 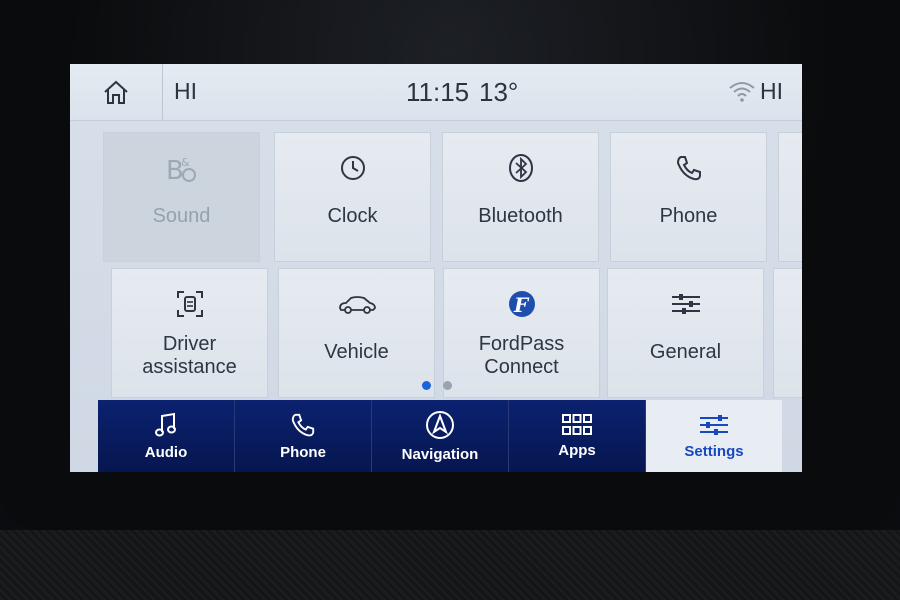 I want to click on clock-display: 11:15, so click(x=438, y=92).